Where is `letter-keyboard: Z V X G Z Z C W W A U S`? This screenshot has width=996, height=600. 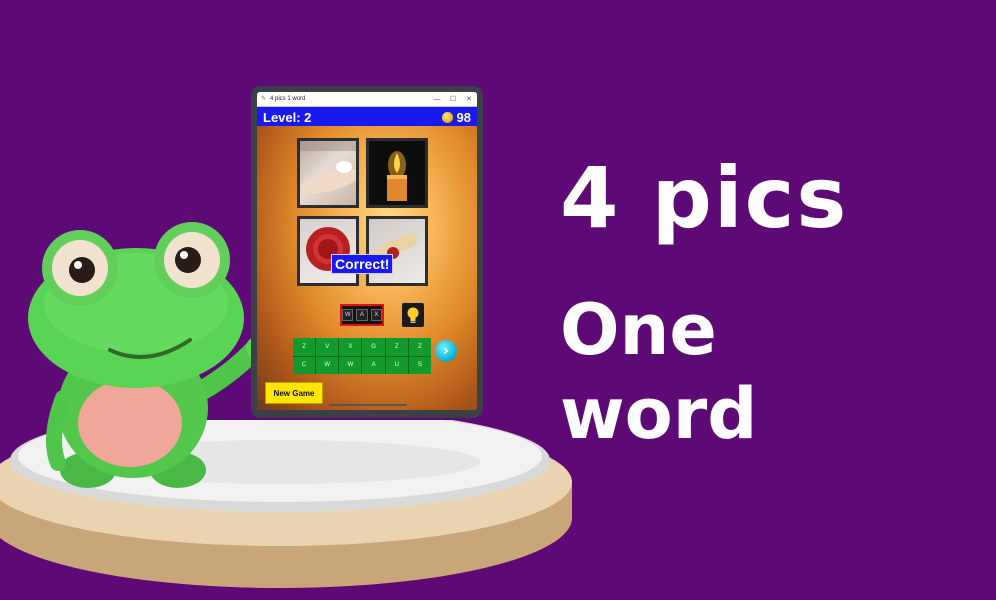 letter-keyboard: Z V X G Z Z C W W A U S is located at coordinates (362, 356).